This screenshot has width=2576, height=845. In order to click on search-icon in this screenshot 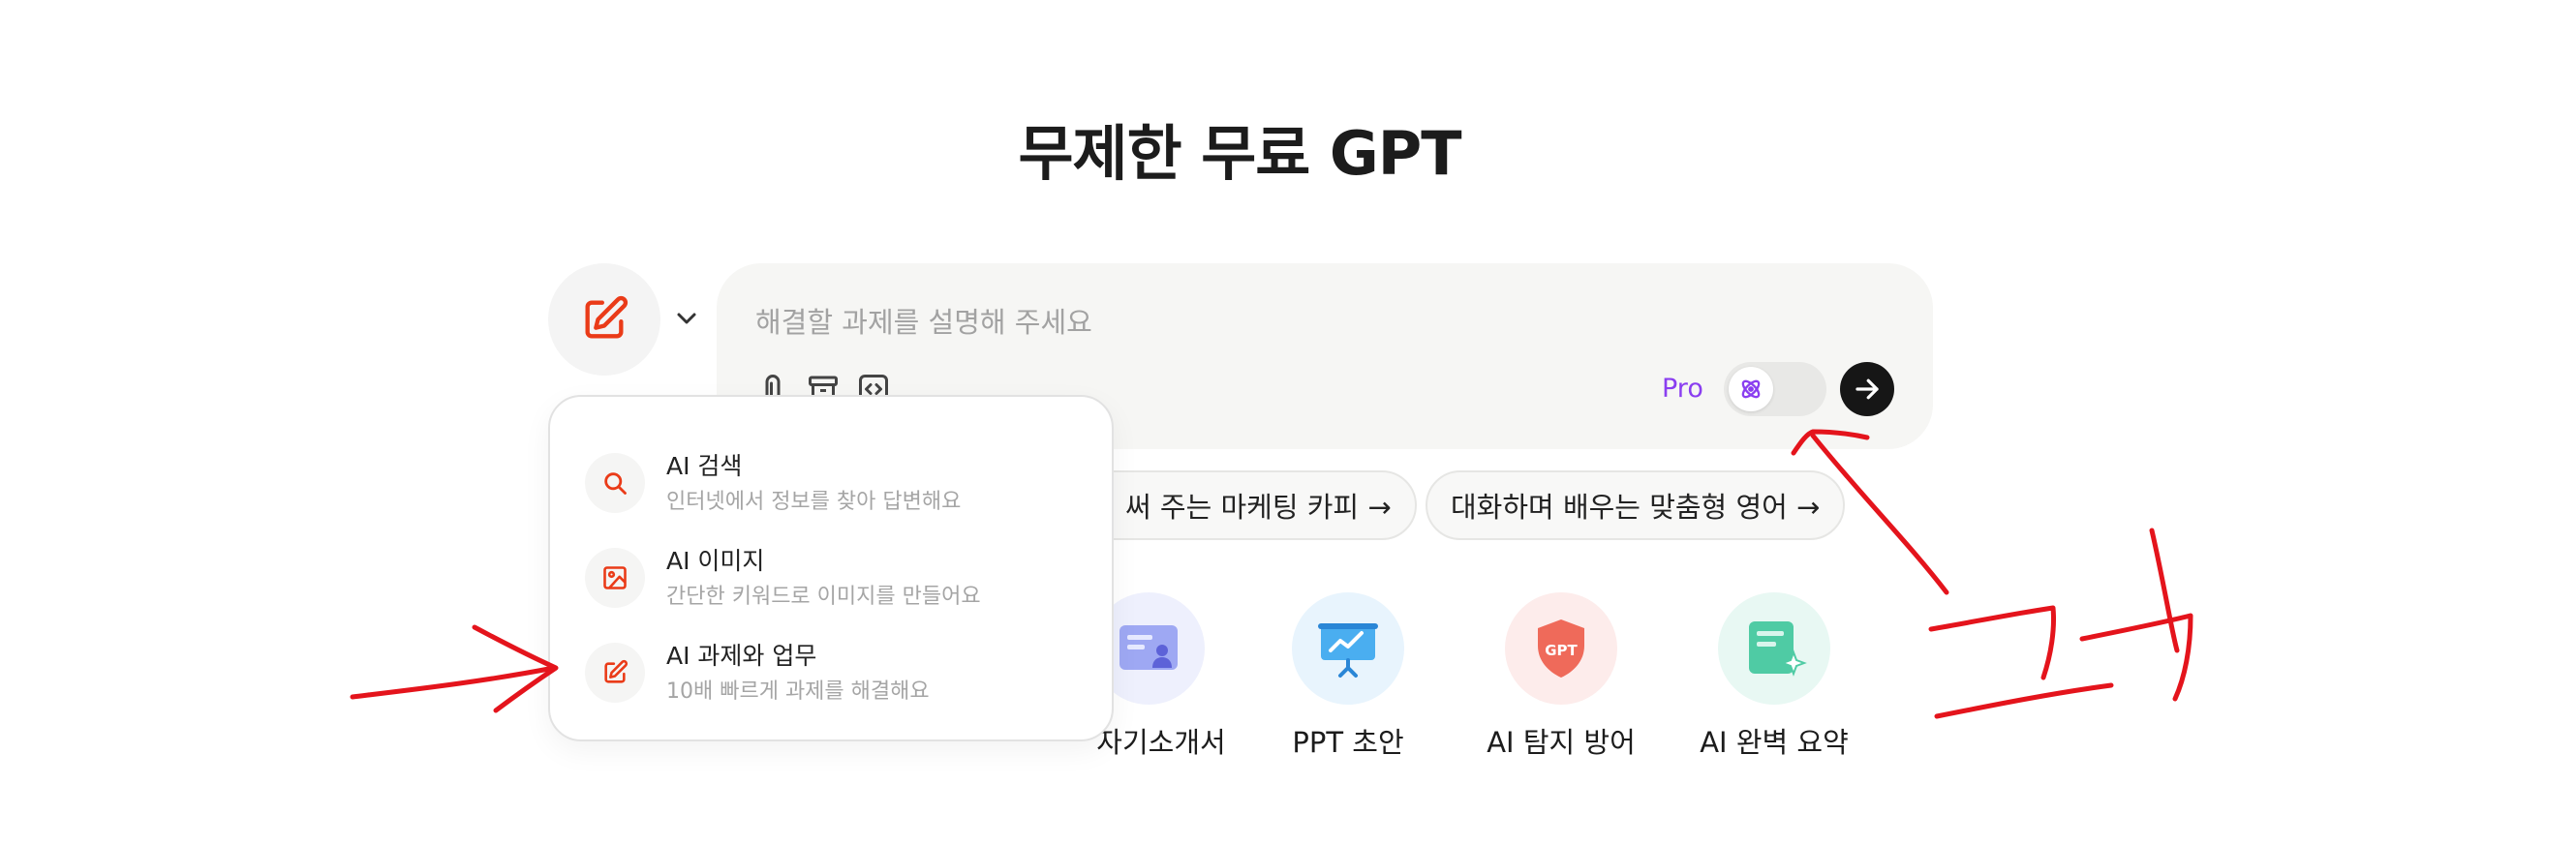, I will do `click(615, 483)`.